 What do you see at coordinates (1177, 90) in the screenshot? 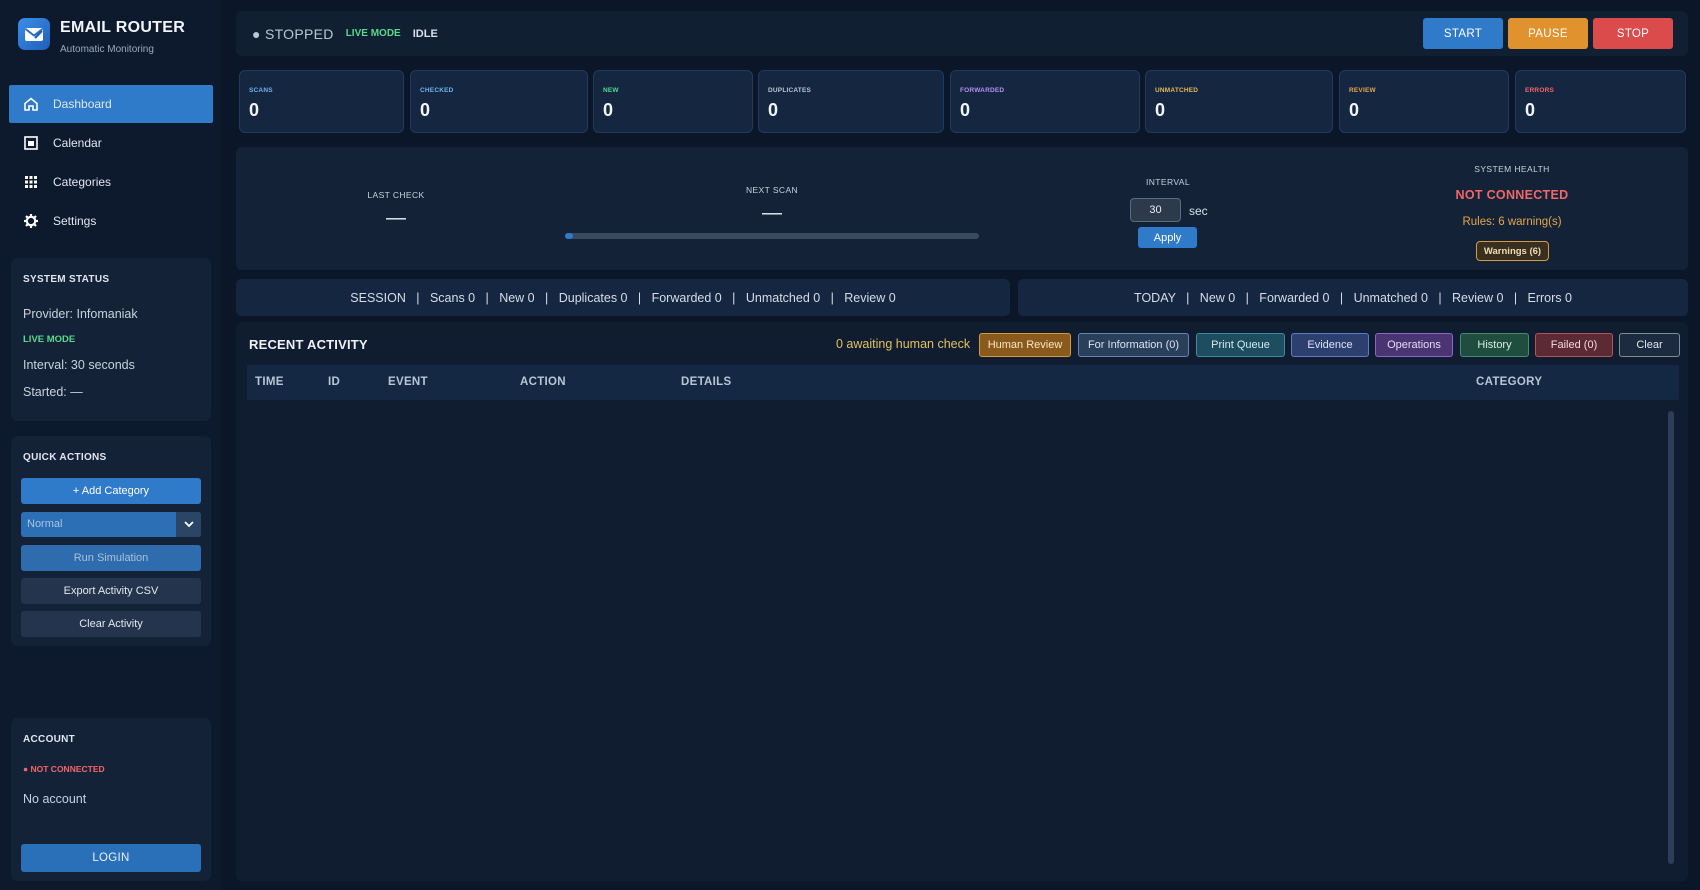
I see `stat-label: UNMATCHED` at bounding box center [1177, 90].